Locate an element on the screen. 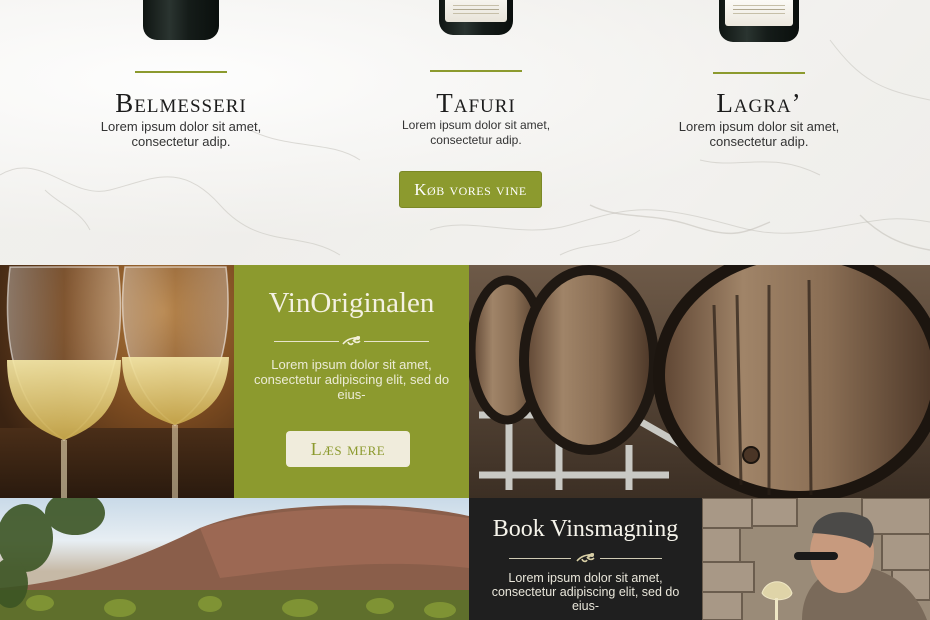 The height and width of the screenshot is (620, 930). vinoriginalen-title: VinOriginalen is located at coordinates (351, 303).